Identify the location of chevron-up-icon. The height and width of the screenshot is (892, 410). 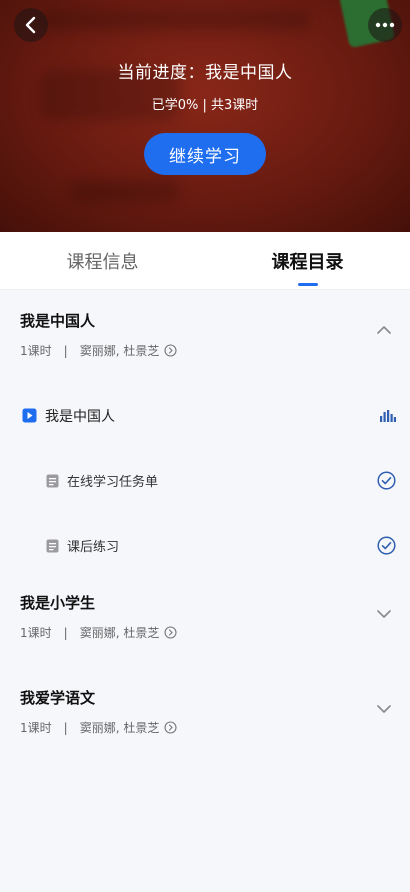
(384, 329).